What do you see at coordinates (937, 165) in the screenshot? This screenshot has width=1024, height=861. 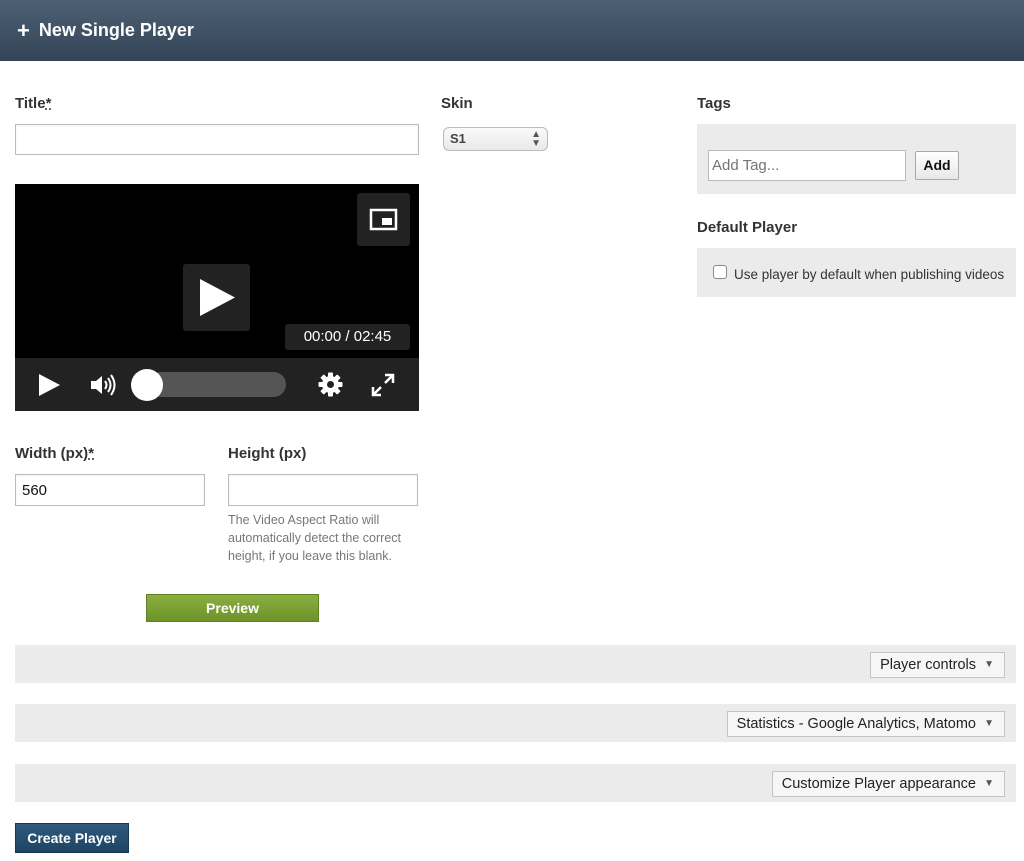 I see `add-tag-button: Add` at bounding box center [937, 165].